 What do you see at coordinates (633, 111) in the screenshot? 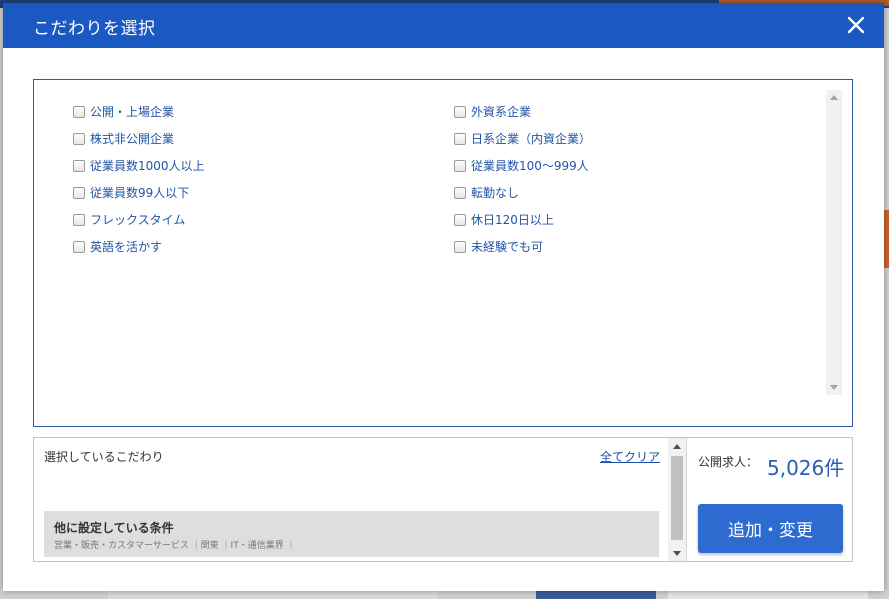
I see `option-item: 外資系企業` at bounding box center [633, 111].